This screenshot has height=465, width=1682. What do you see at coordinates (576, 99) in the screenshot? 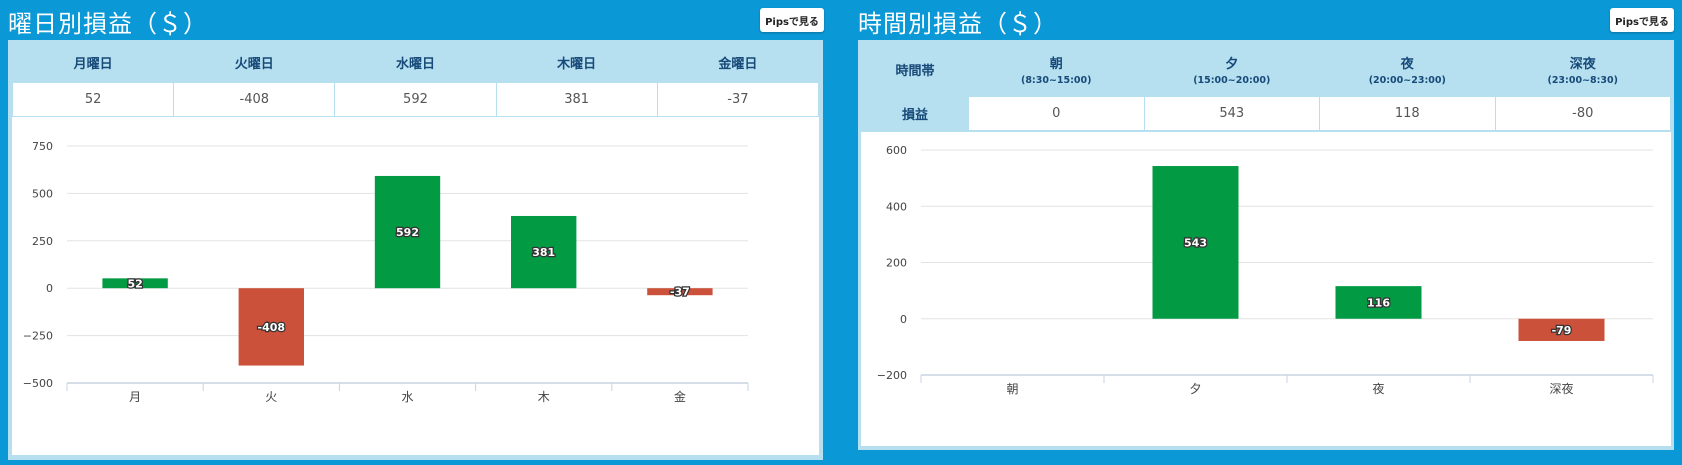
I see `weekday-value-thu: 381` at bounding box center [576, 99].